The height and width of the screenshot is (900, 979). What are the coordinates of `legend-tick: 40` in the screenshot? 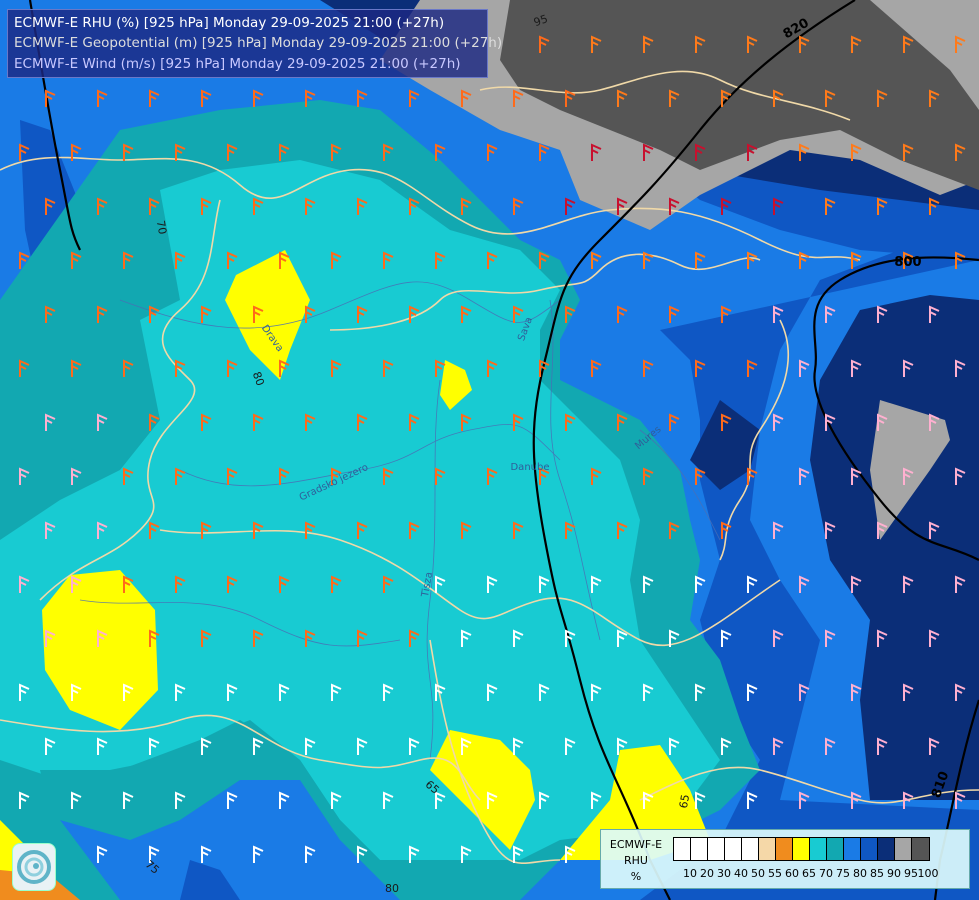 It's located at (741, 873).